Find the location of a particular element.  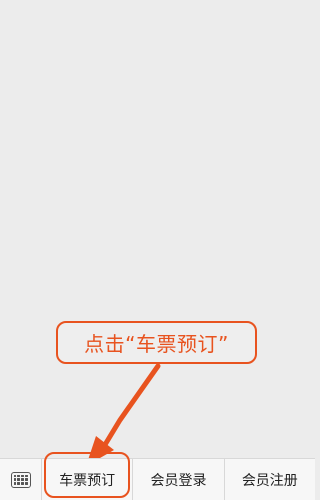

bottom-menu-bar: 车票预订 会员登录 会员注册 is located at coordinates (157, 476).